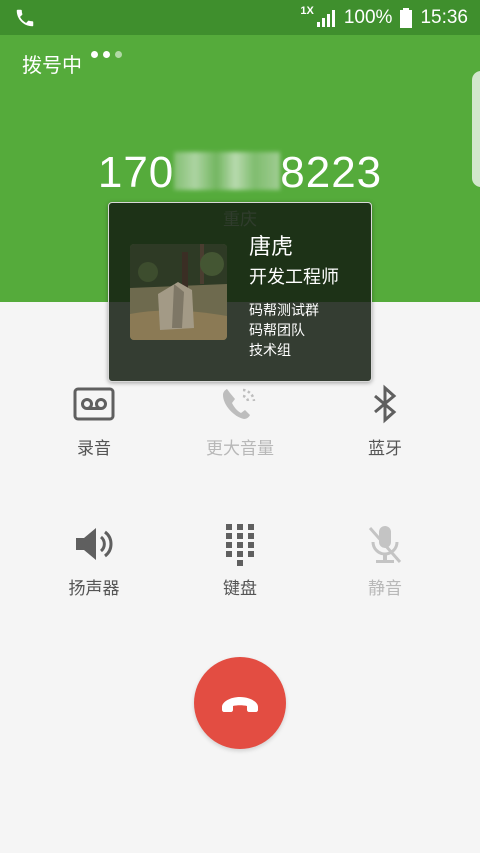 The width and height of the screenshot is (480, 853). Describe the element at coordinates (227, 171) in the screenshot. I see `pixelated-digits` at that location.